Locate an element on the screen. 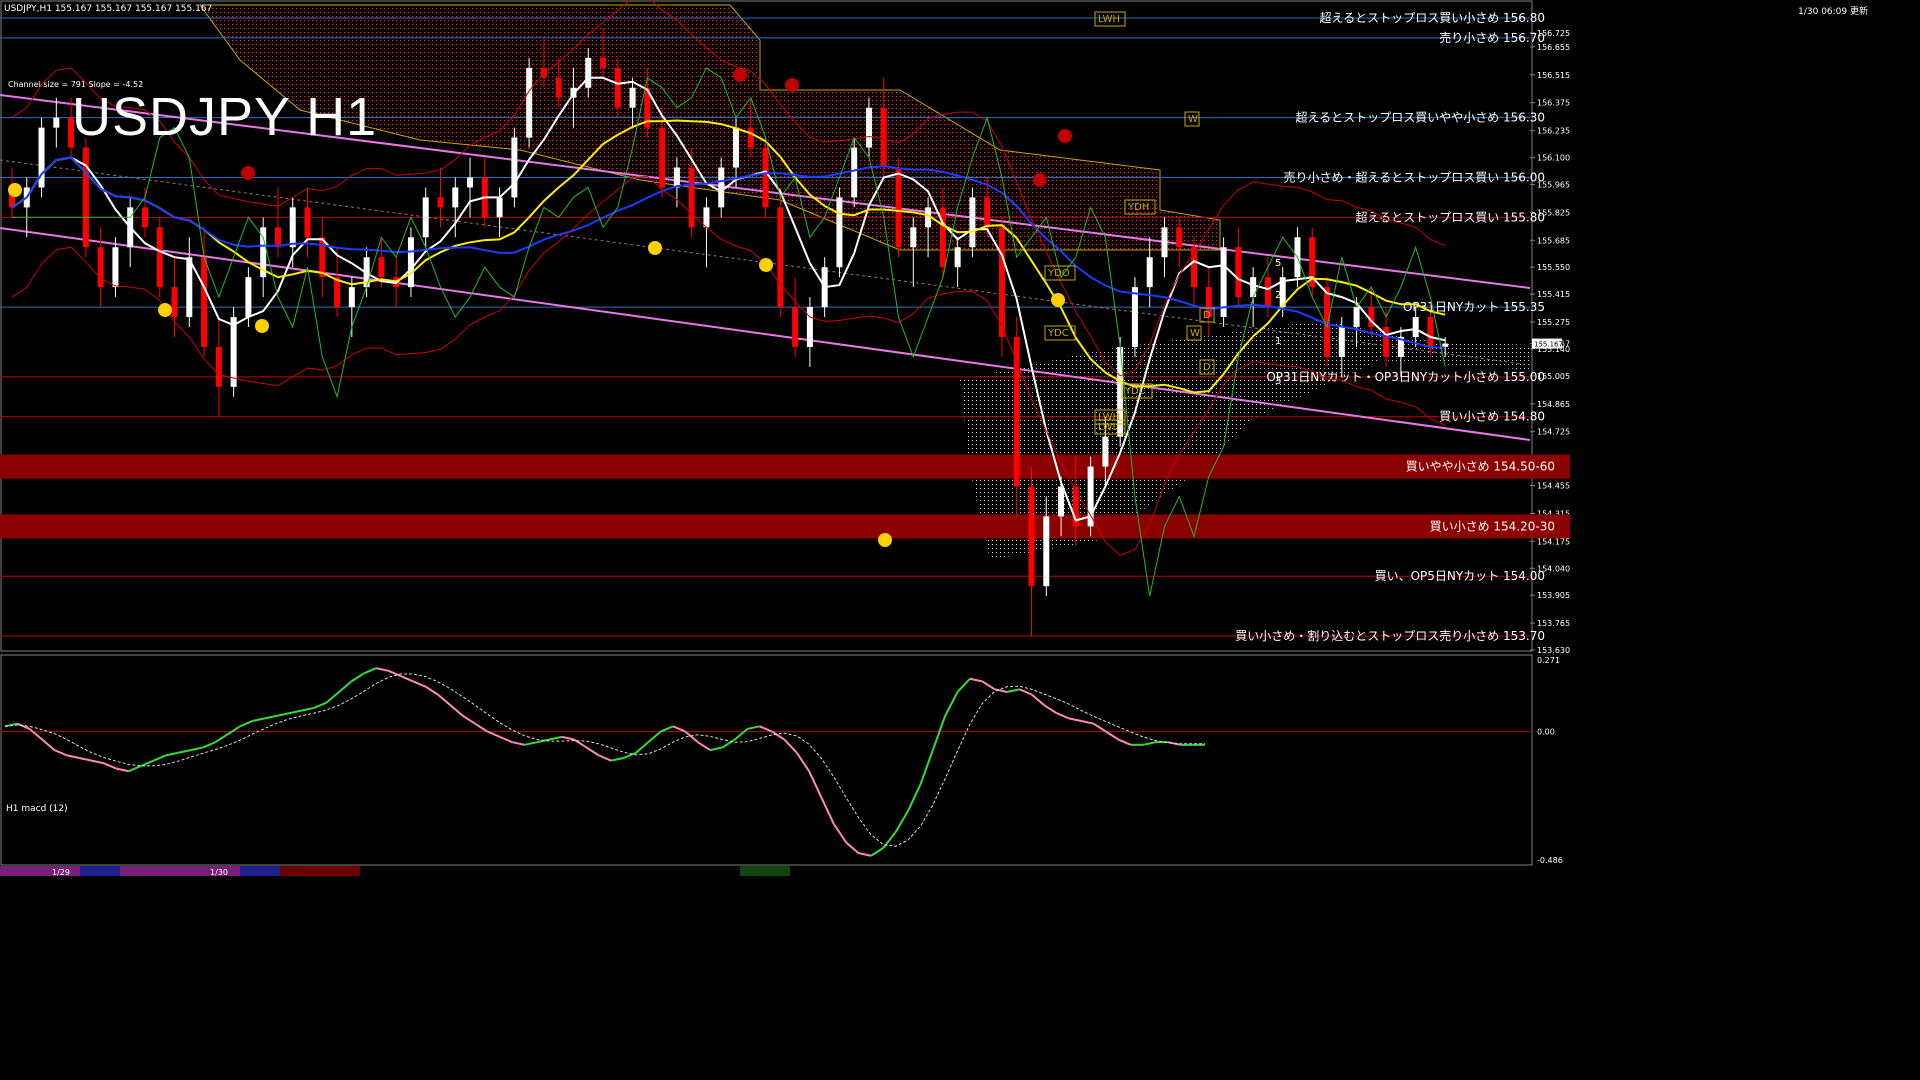 The width and height of the screenshot is (1920, 1080). y-tick-label: 156.515 is located at coordinates (1553, 75).